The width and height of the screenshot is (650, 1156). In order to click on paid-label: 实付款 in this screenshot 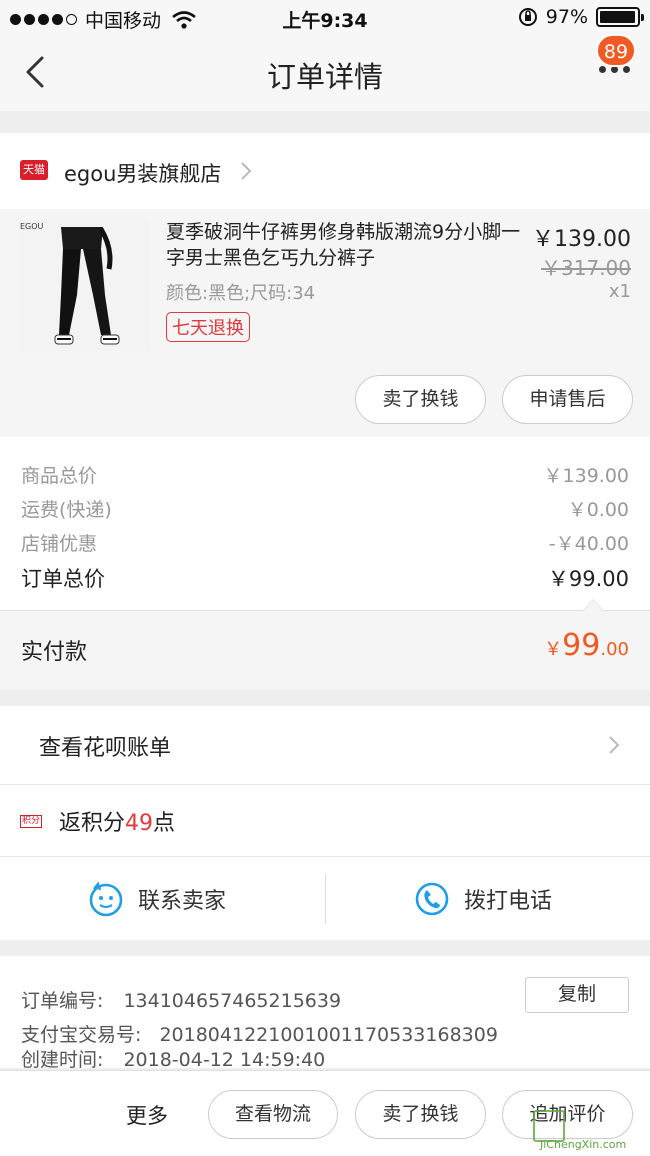, I will do `click(54, 652)`.